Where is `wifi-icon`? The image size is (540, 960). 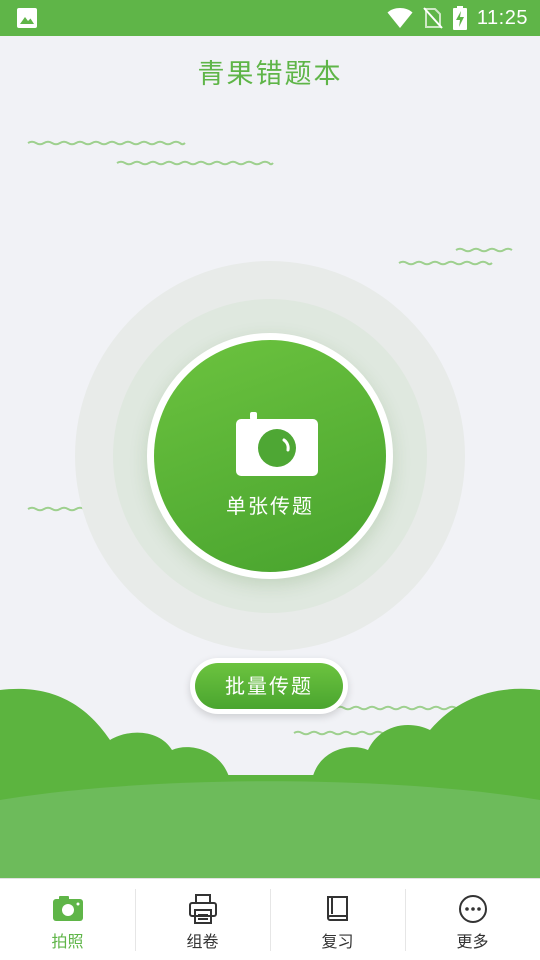 wifi-icon is located at coordinates (400, 18).